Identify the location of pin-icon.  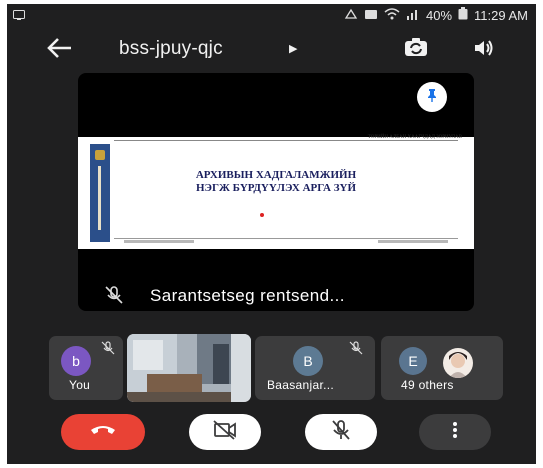
(432, 97).